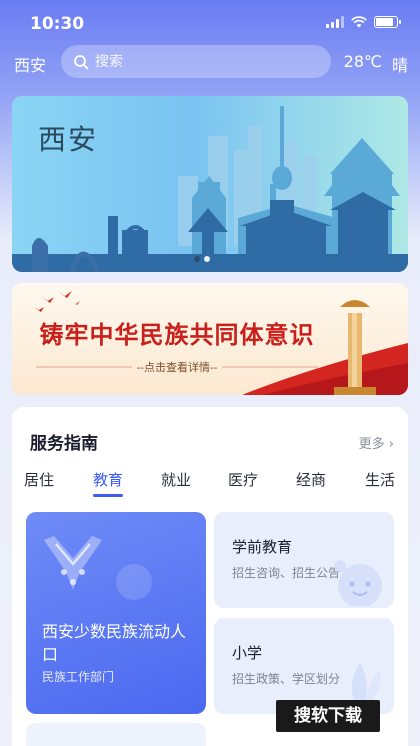 Image resolution: width=420 pixels, height=746 pixels. I want to click on promo-details-link: --点击查看详情--, so click(177, 367).